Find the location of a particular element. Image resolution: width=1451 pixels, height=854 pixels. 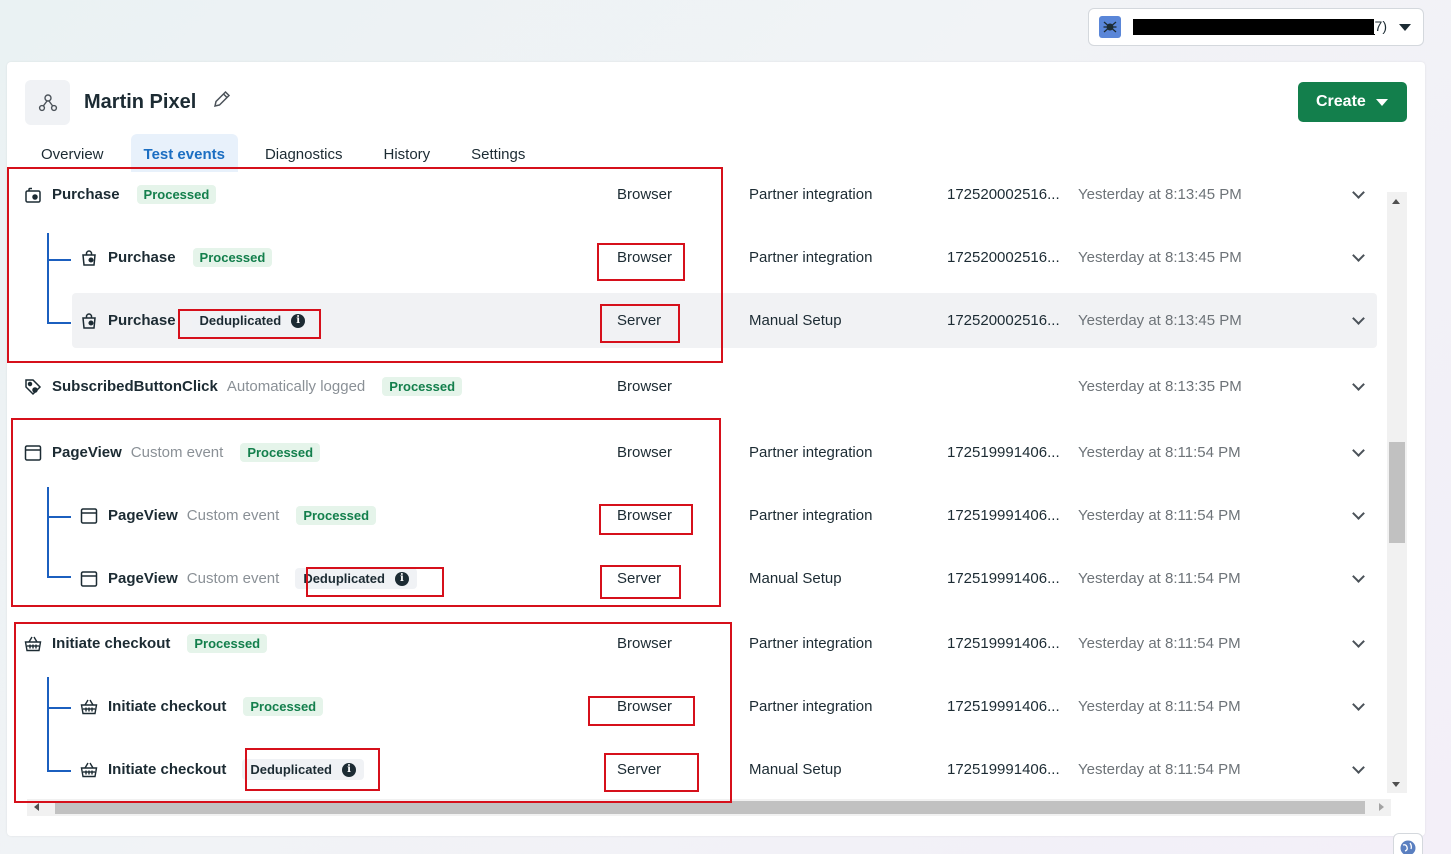

status-badge-label: Deduplicated is located at coordinates (291, 769).